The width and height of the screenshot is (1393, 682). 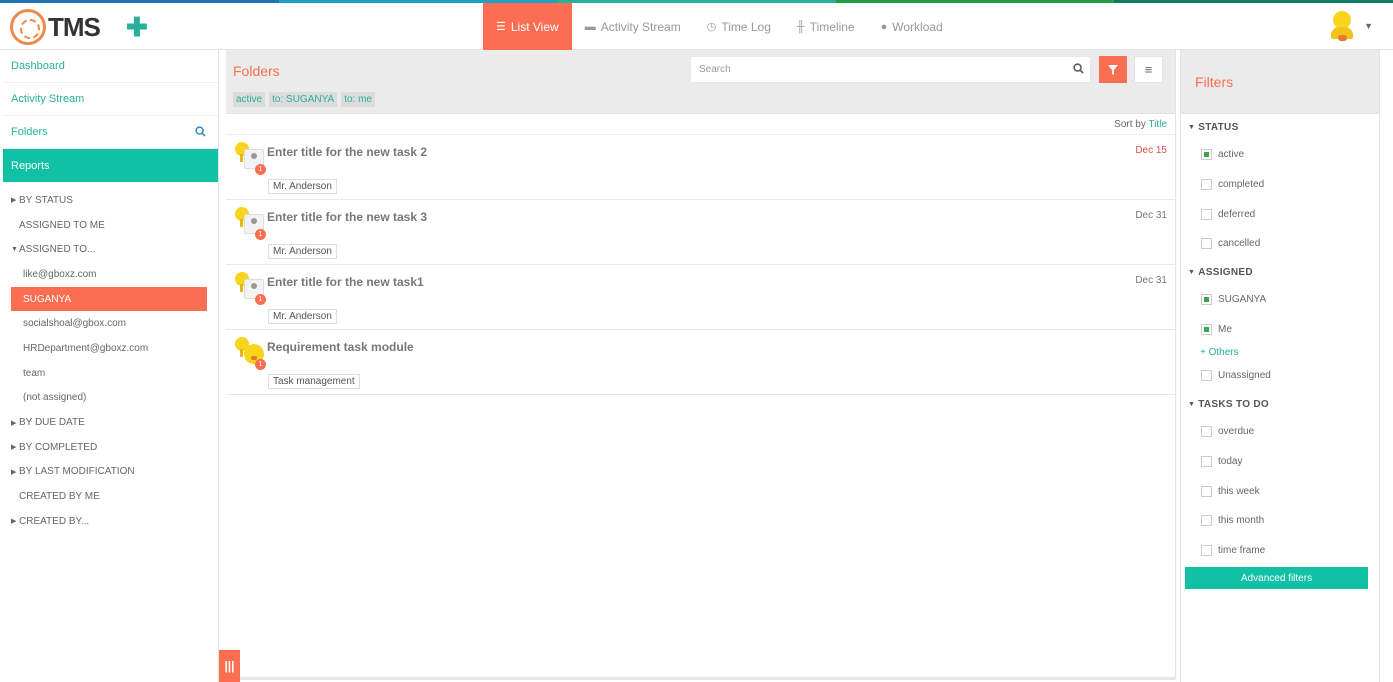 What do you see at coordinates (358, 99) in the screenshot?
I see `filter-tag: to: me` at bounding box center [358, 99].